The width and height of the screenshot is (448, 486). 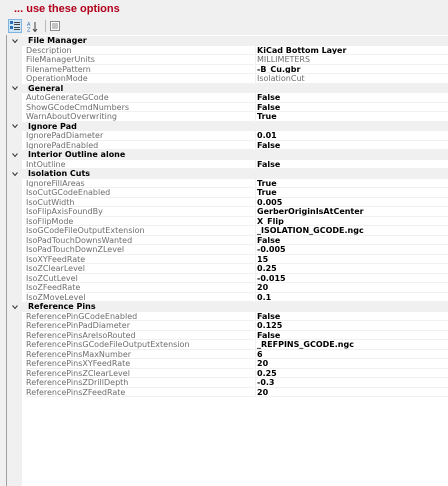 What do you see at coordinates (351, 212) in the screenshot?
I see `property-value: GerberOriginIsAtCenter` at bounding box center [351, 212].